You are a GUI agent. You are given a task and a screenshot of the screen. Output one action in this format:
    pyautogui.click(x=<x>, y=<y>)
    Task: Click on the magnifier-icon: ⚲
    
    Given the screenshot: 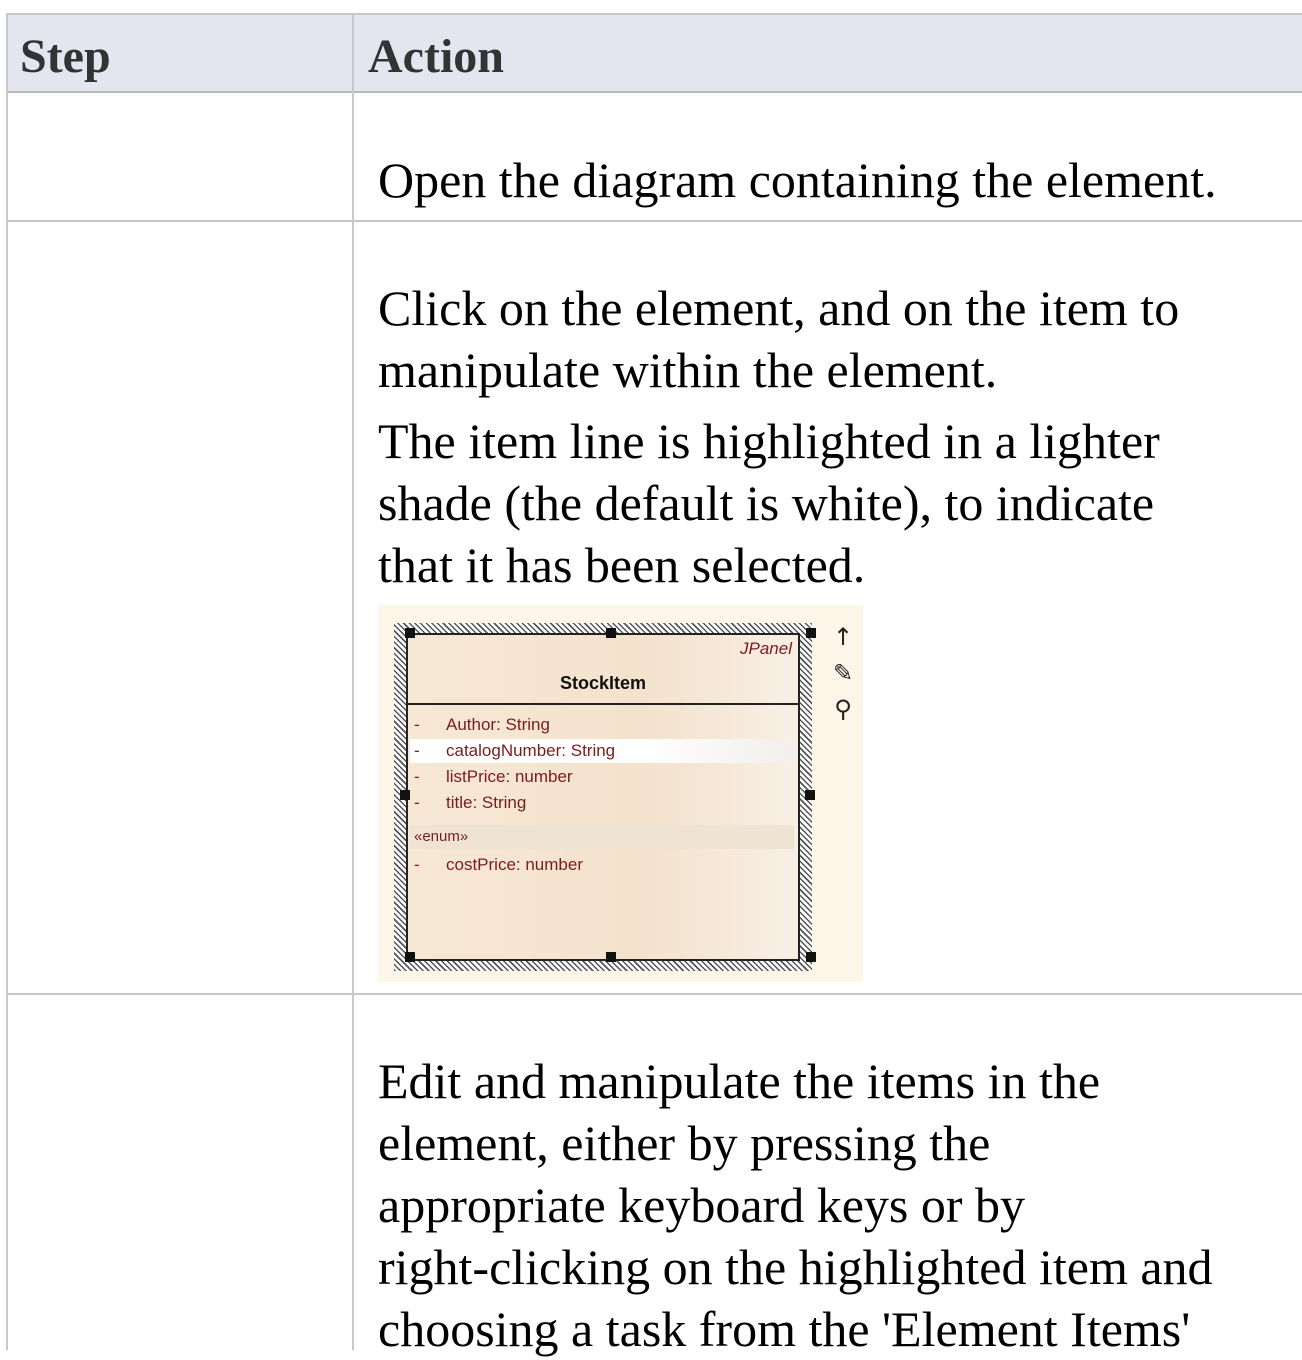 What is the action you would take?
    pyautogui.click(x=843, y=709)
    